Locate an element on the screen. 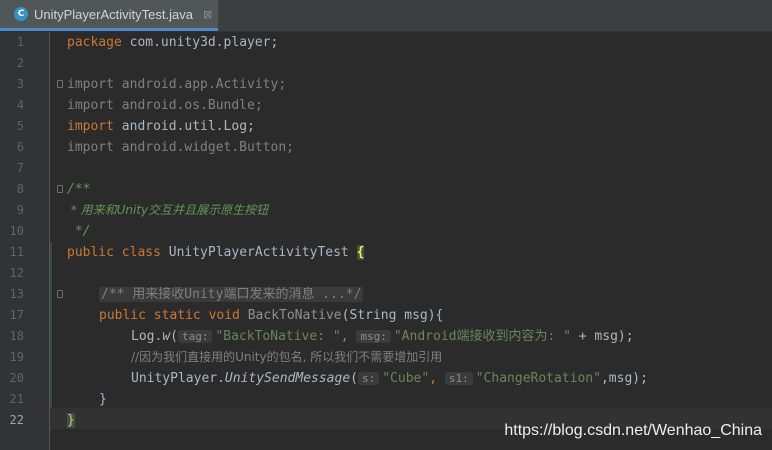 This screenshot has width=772, height=450. param-hint-s1: s1: is located at coordinates (458, 378).